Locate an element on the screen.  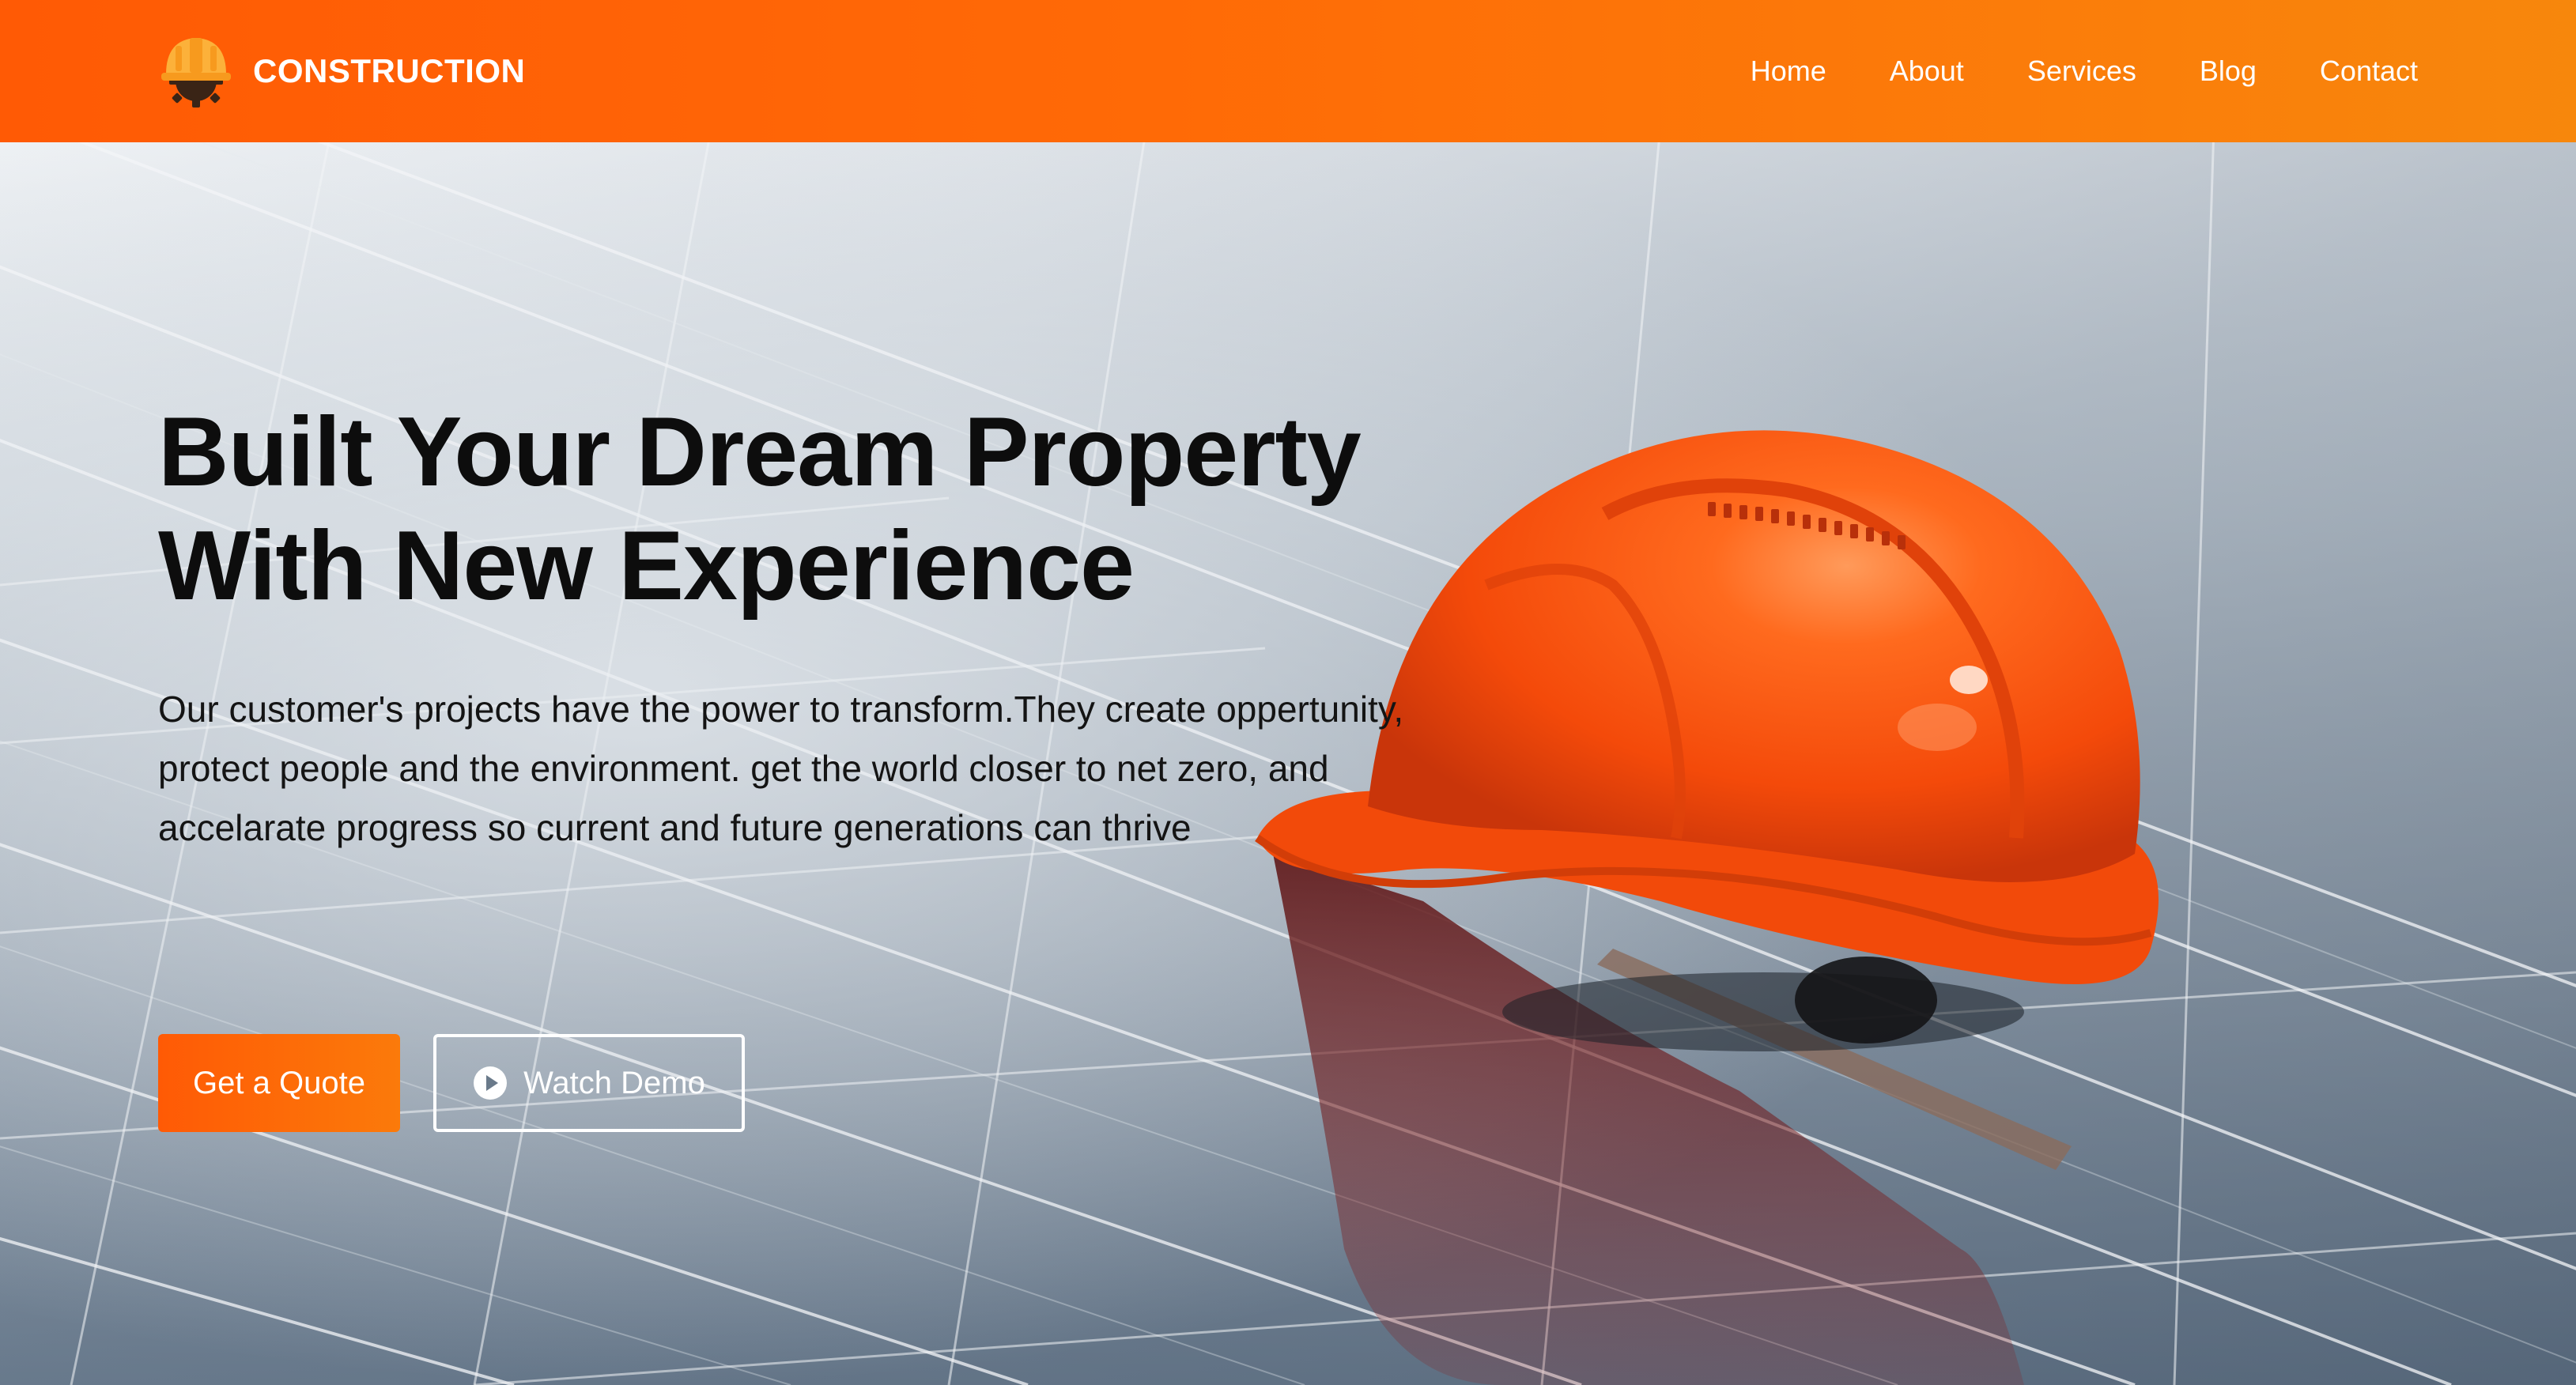
hero-title-line-1: Built Your Dream Property is located at coordinates (760, 452).